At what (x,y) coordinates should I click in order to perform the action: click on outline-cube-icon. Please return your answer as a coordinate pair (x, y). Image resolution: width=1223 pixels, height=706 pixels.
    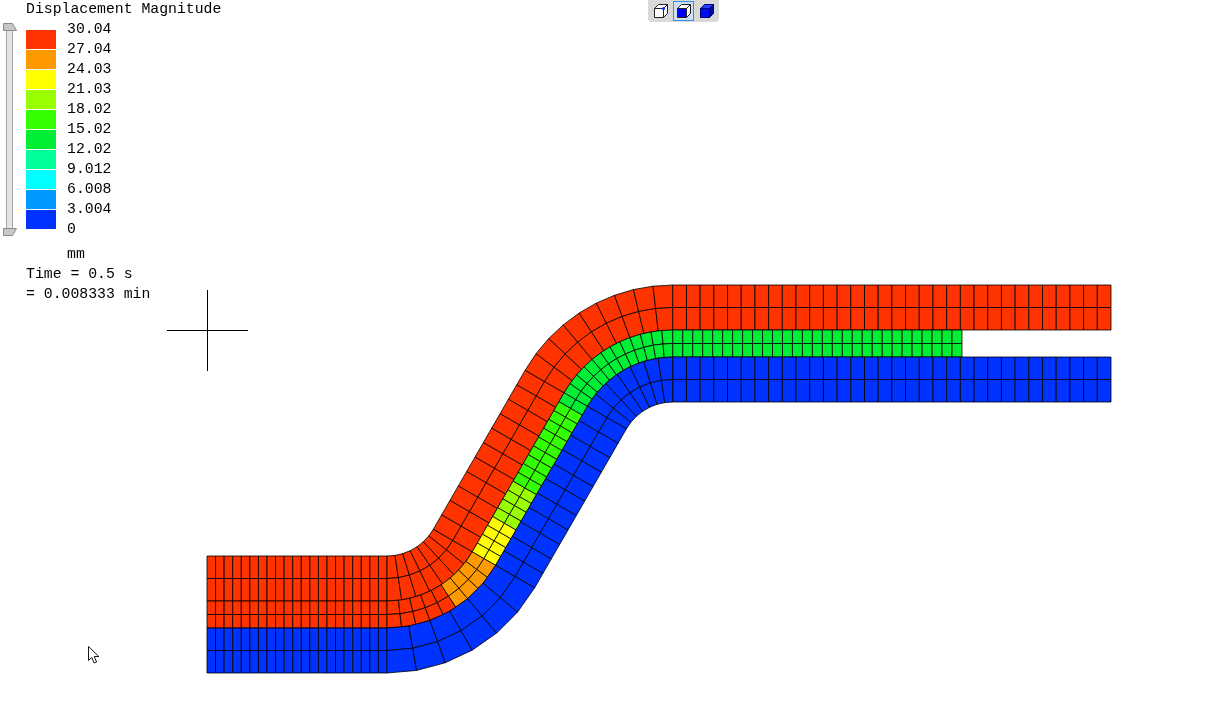
    Looking at the image, I should click on (660, 11).